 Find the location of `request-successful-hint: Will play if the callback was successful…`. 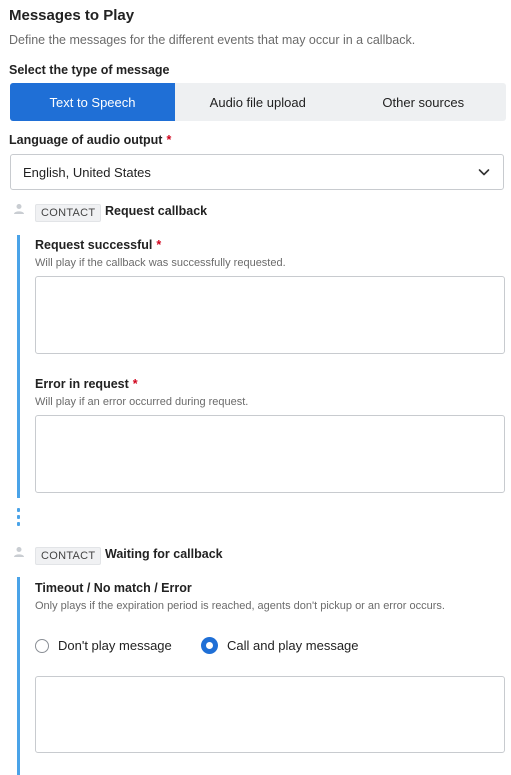

request-successful-hint: Will play if the callback was successful… is located at coordinates (160, 263).